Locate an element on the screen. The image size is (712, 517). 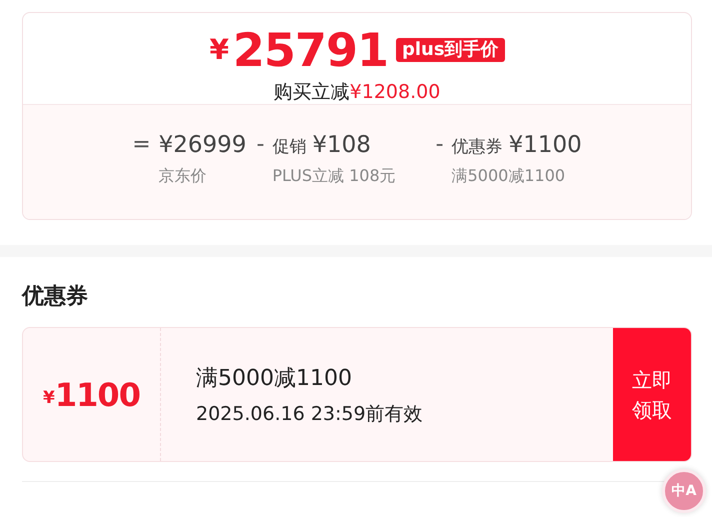
price-tag: plus到手价 is located at coordinates (450, 50).